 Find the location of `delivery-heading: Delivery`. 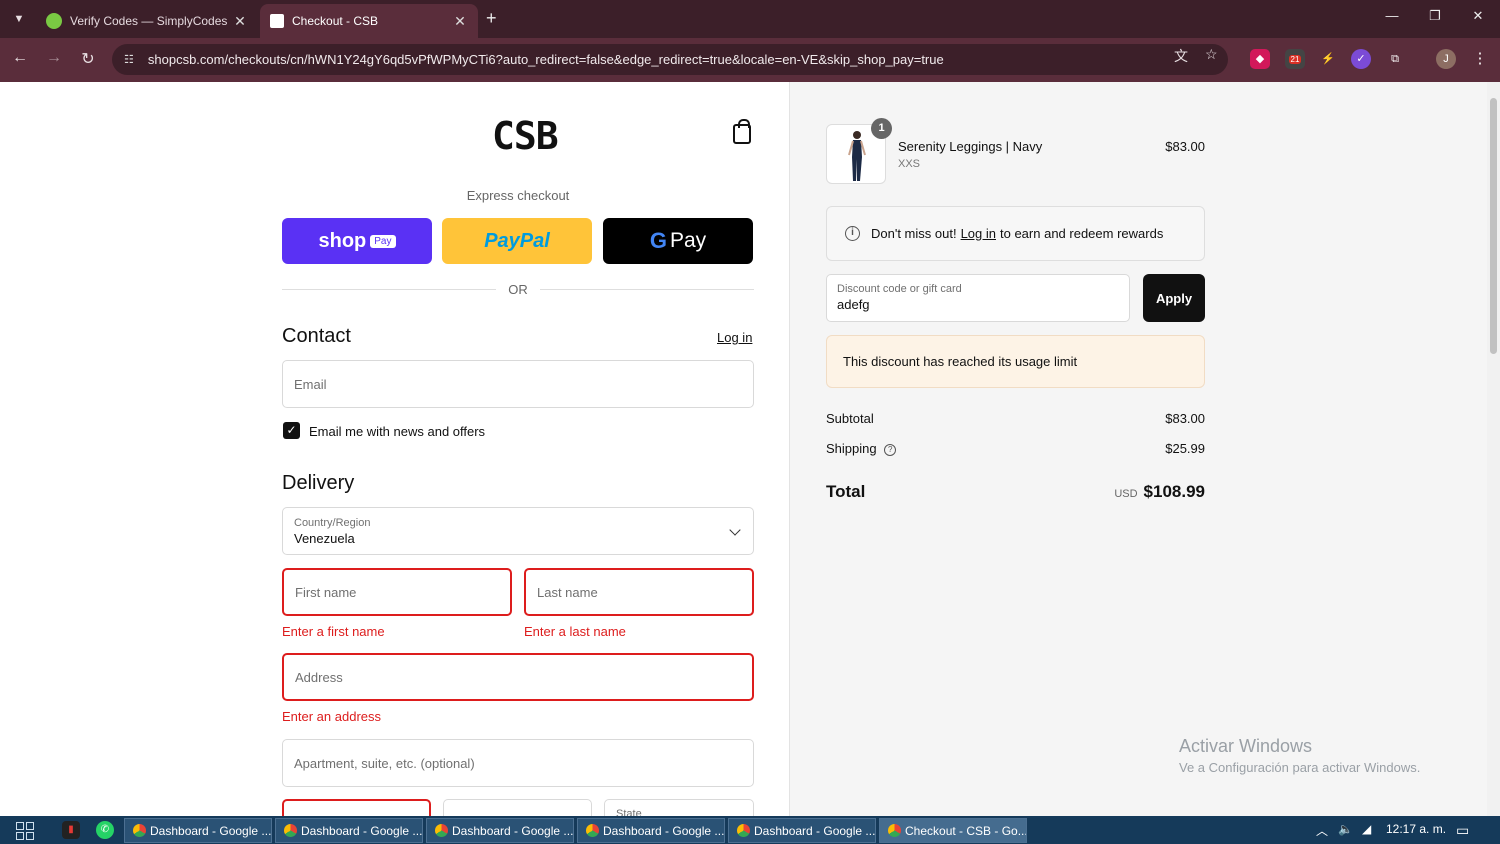

delivery-heading: Delivery is located at coordinates (318, 483).